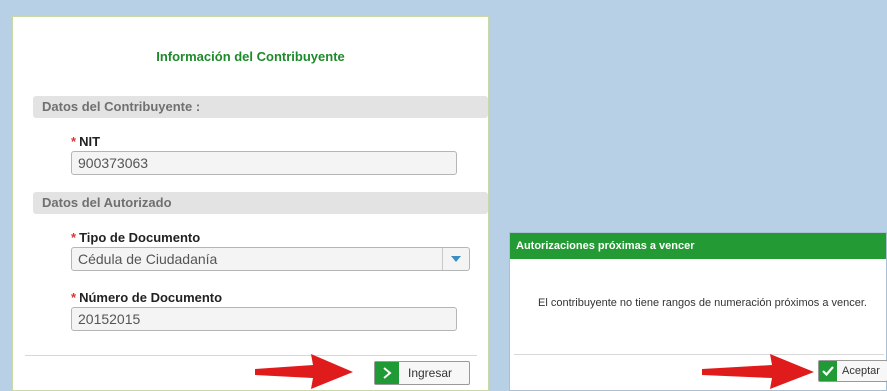  I want to click on section-header-autorizado: Datos del Autorizado, so click(260, 203).